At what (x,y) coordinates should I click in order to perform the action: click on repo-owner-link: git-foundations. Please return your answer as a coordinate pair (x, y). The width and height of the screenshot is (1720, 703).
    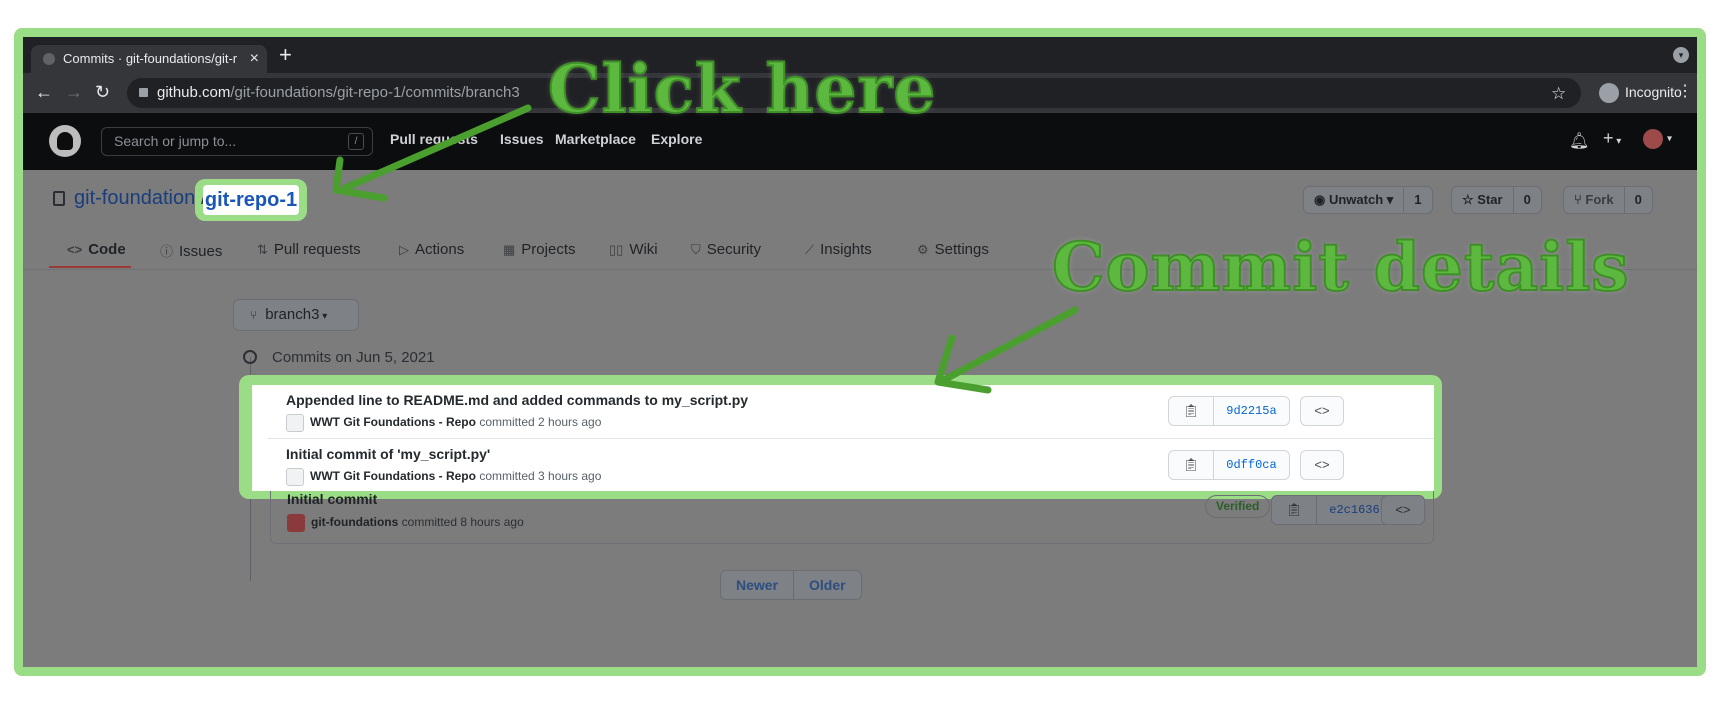
    Looking at the image, I should click on (139, 198).